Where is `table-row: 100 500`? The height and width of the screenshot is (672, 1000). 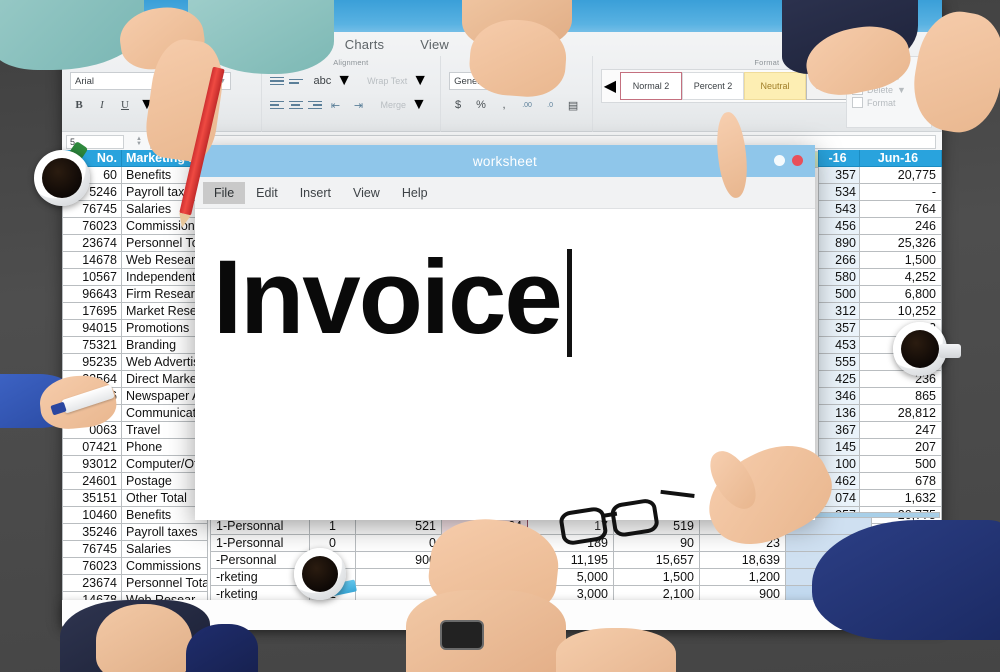
table-row: 100 500 is located at coordinates (880, 464).